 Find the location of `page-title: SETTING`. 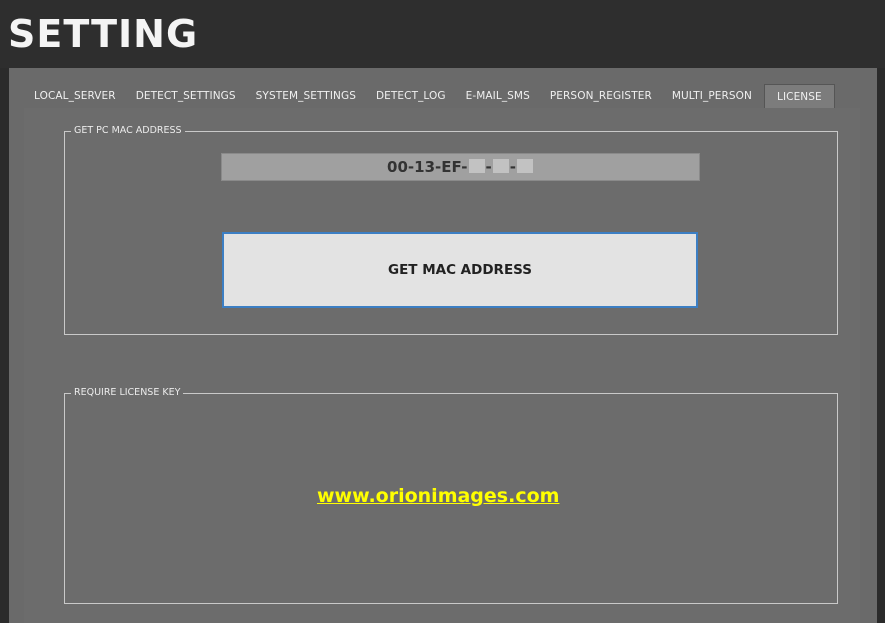

page-title: SETTING is located at coordinates (103, 34).